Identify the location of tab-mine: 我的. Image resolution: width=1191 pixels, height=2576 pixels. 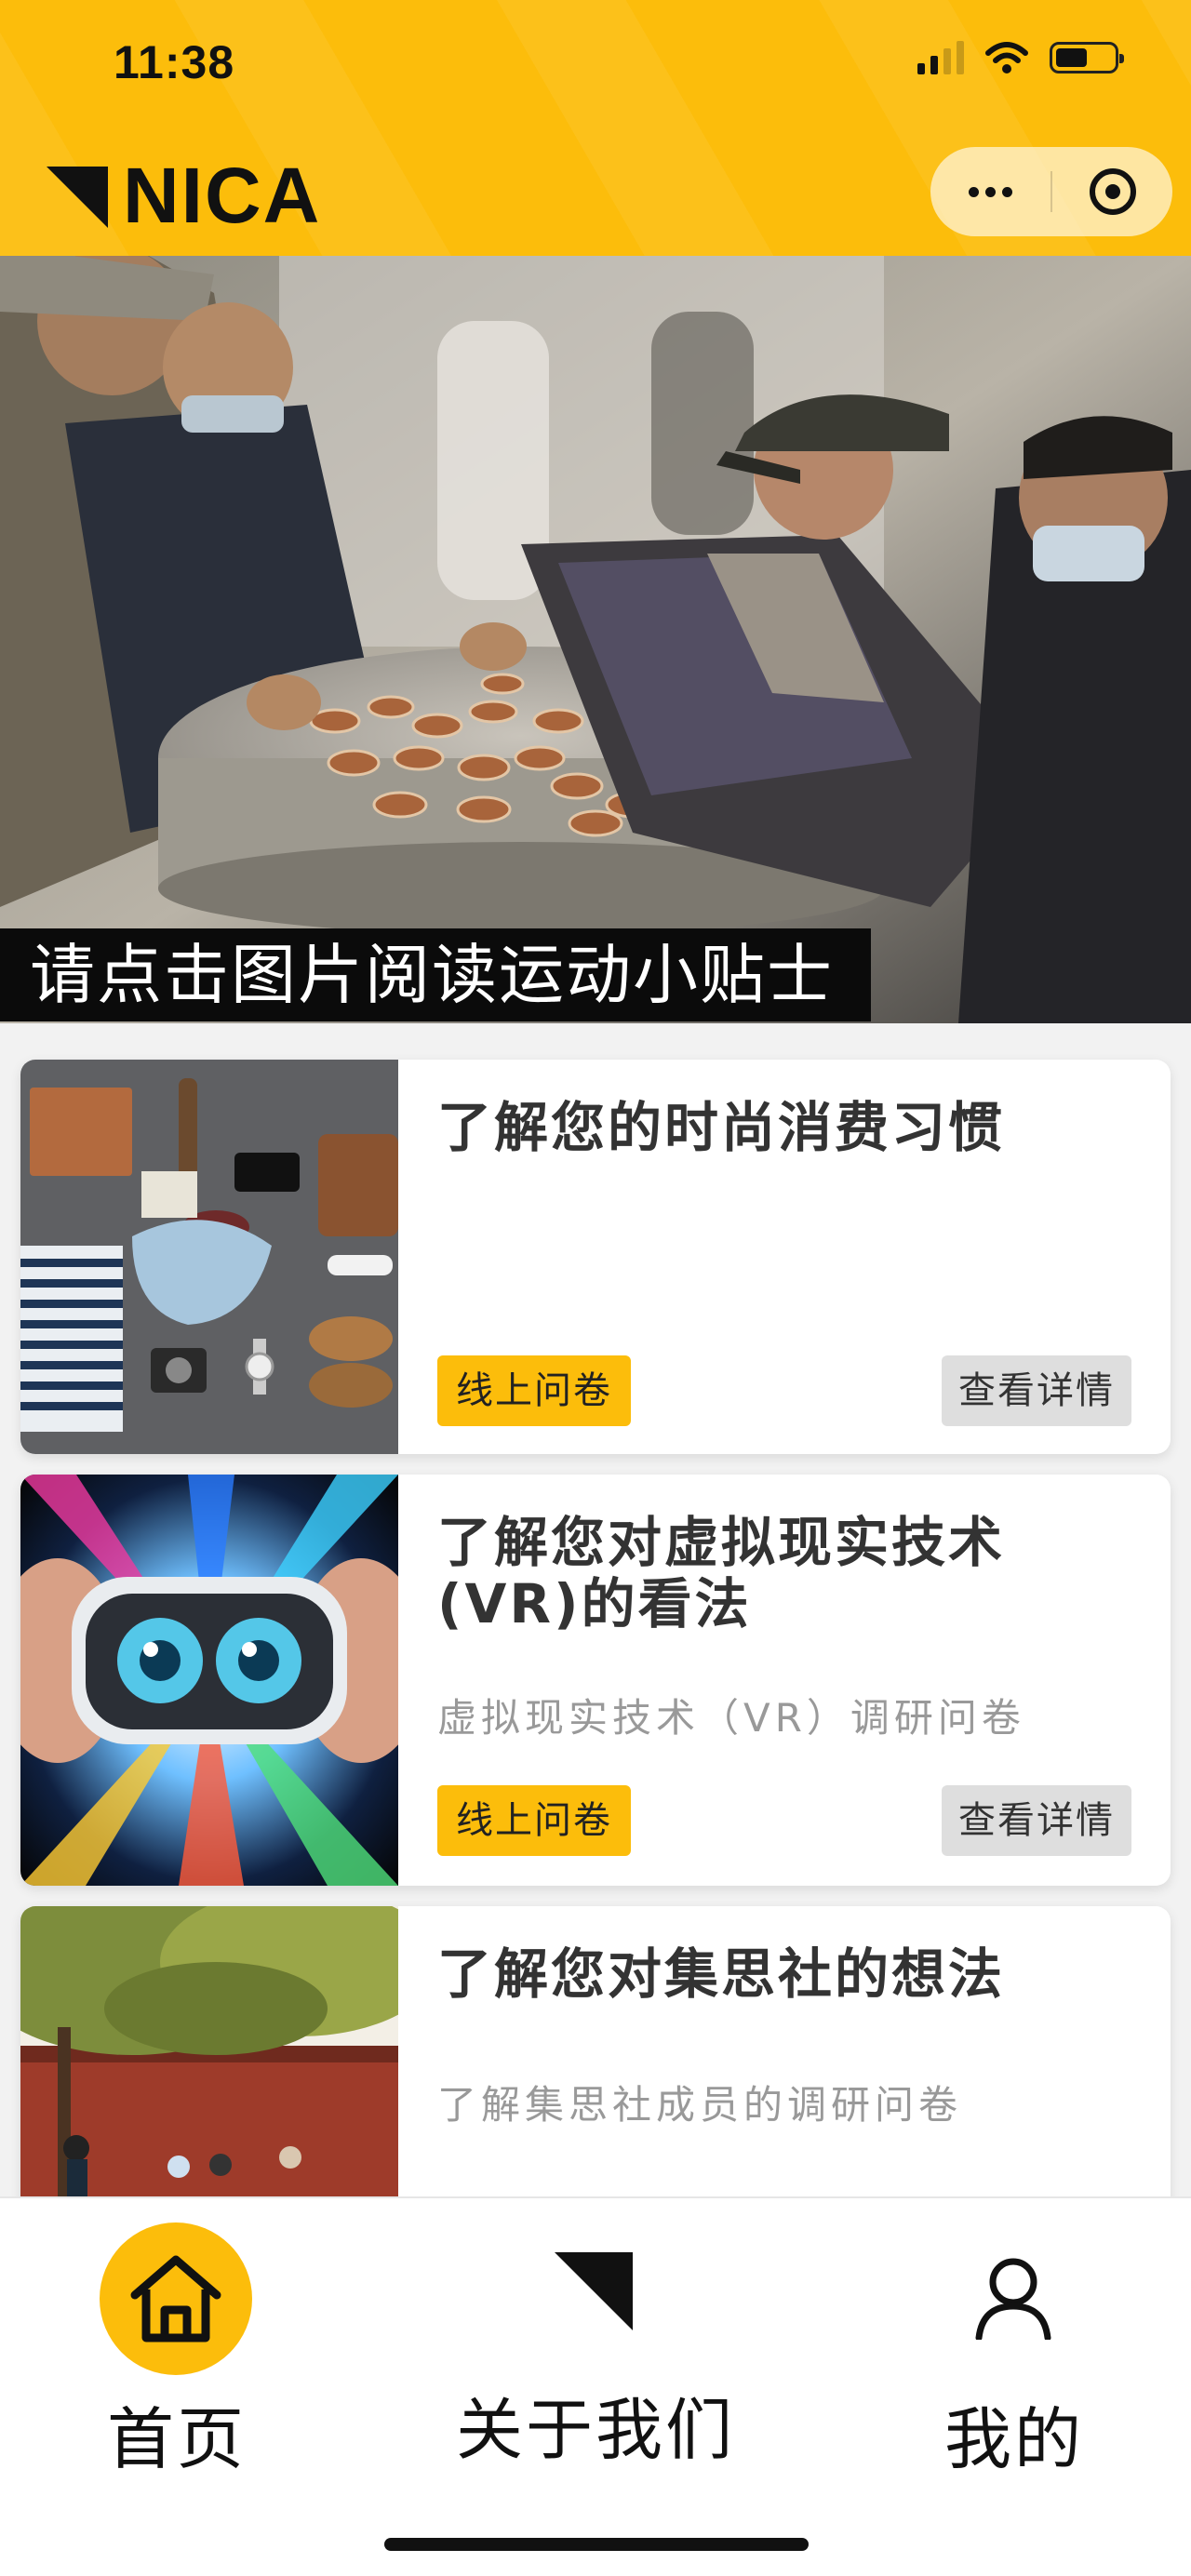
(1014, 2338).